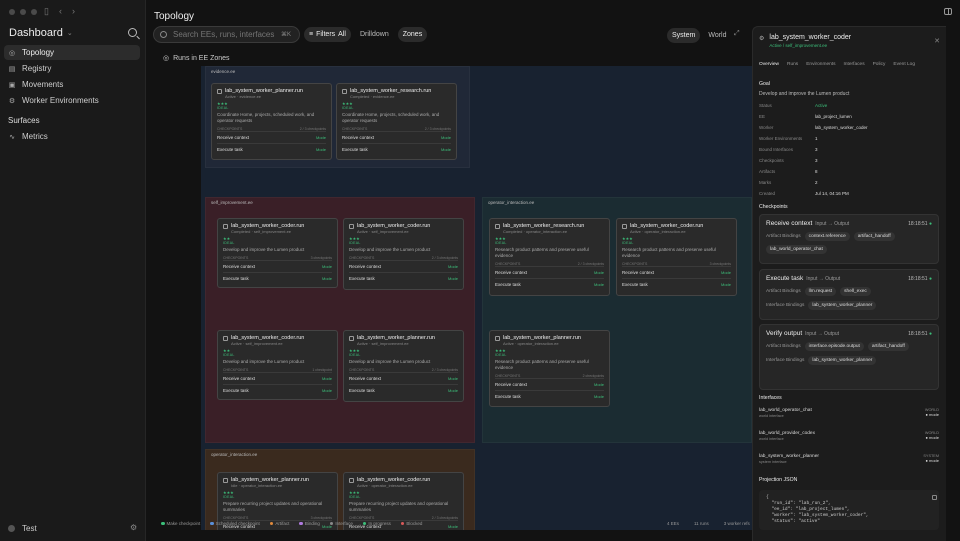  What do you see at coordinates (24, 120) in the screenshot?
I see `sidebar-section-surfaces: Surfaces` at bounding box center [24, 120].